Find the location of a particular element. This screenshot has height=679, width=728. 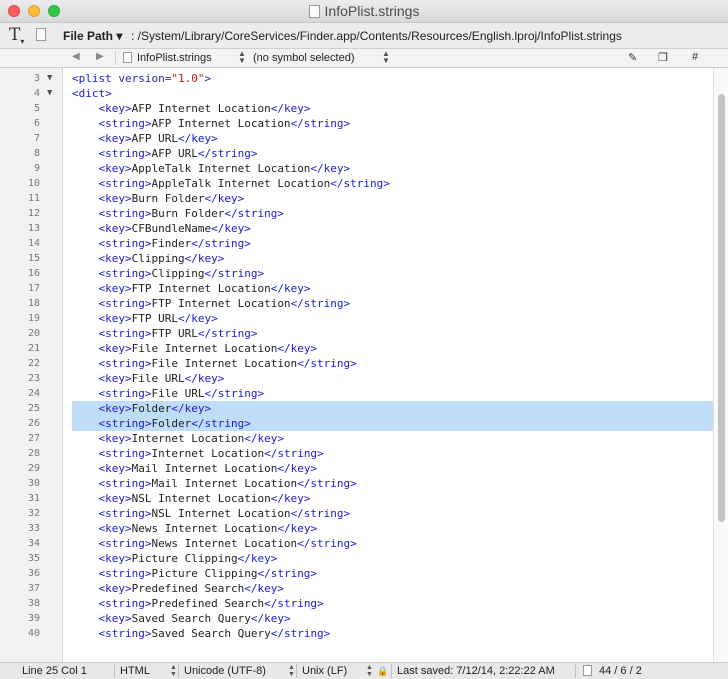

code-line: 36 <string>Picture Clipping</string> is located at coordinates (364, 573).